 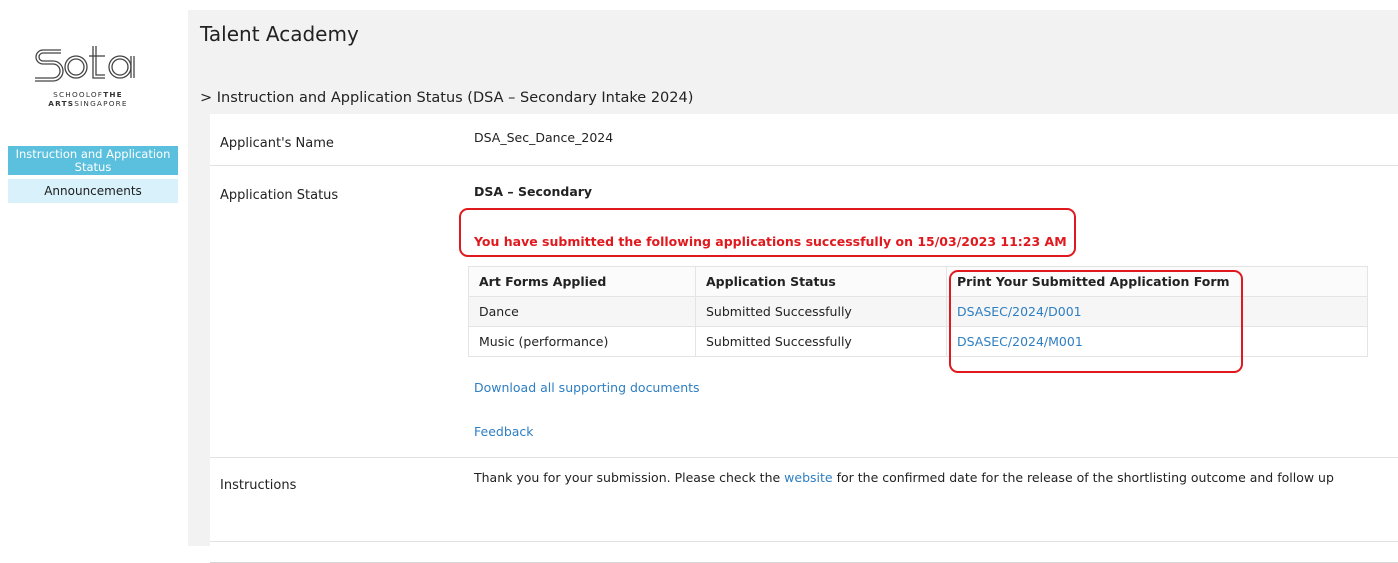 I want to click on application-status-label: Application Status, so click(x=279, y=195).